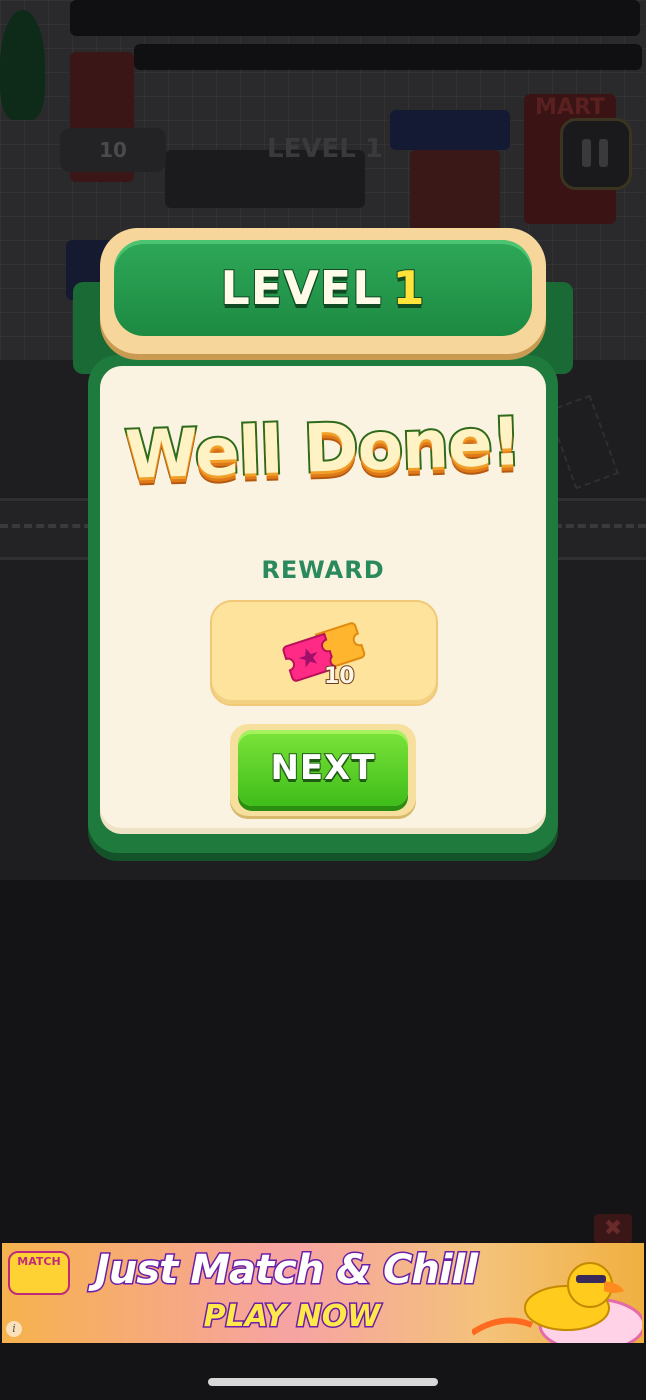  What do you see at coordinates (324, 653) in the screenshot?
I see `reward-box: 10` at bounding box center [324, 653].